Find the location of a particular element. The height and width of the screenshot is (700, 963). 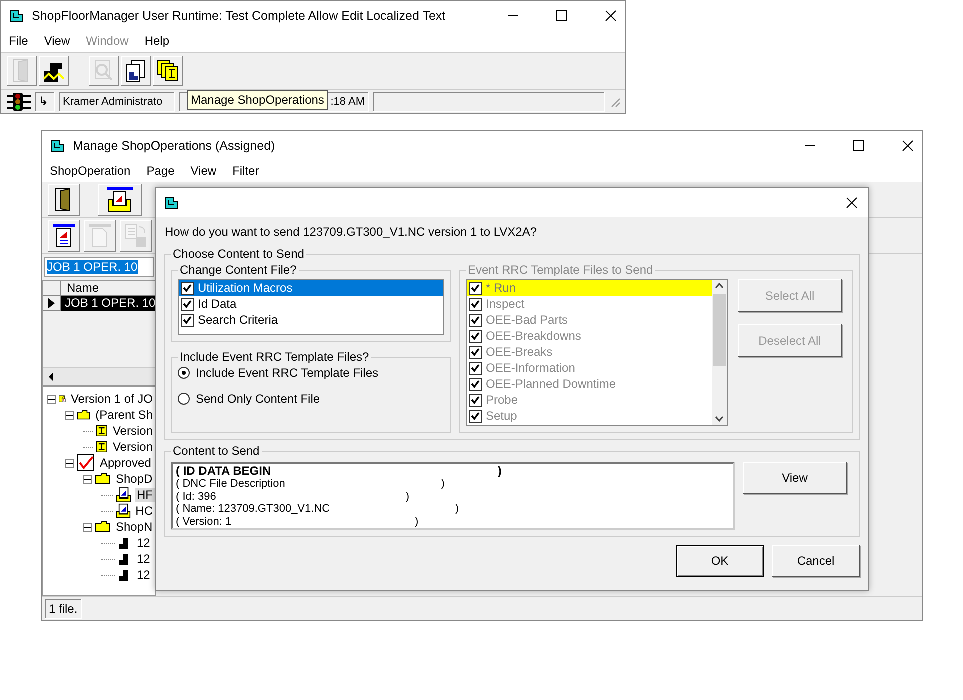

cancel-button: Cancel is located at coordinates (816, 561).